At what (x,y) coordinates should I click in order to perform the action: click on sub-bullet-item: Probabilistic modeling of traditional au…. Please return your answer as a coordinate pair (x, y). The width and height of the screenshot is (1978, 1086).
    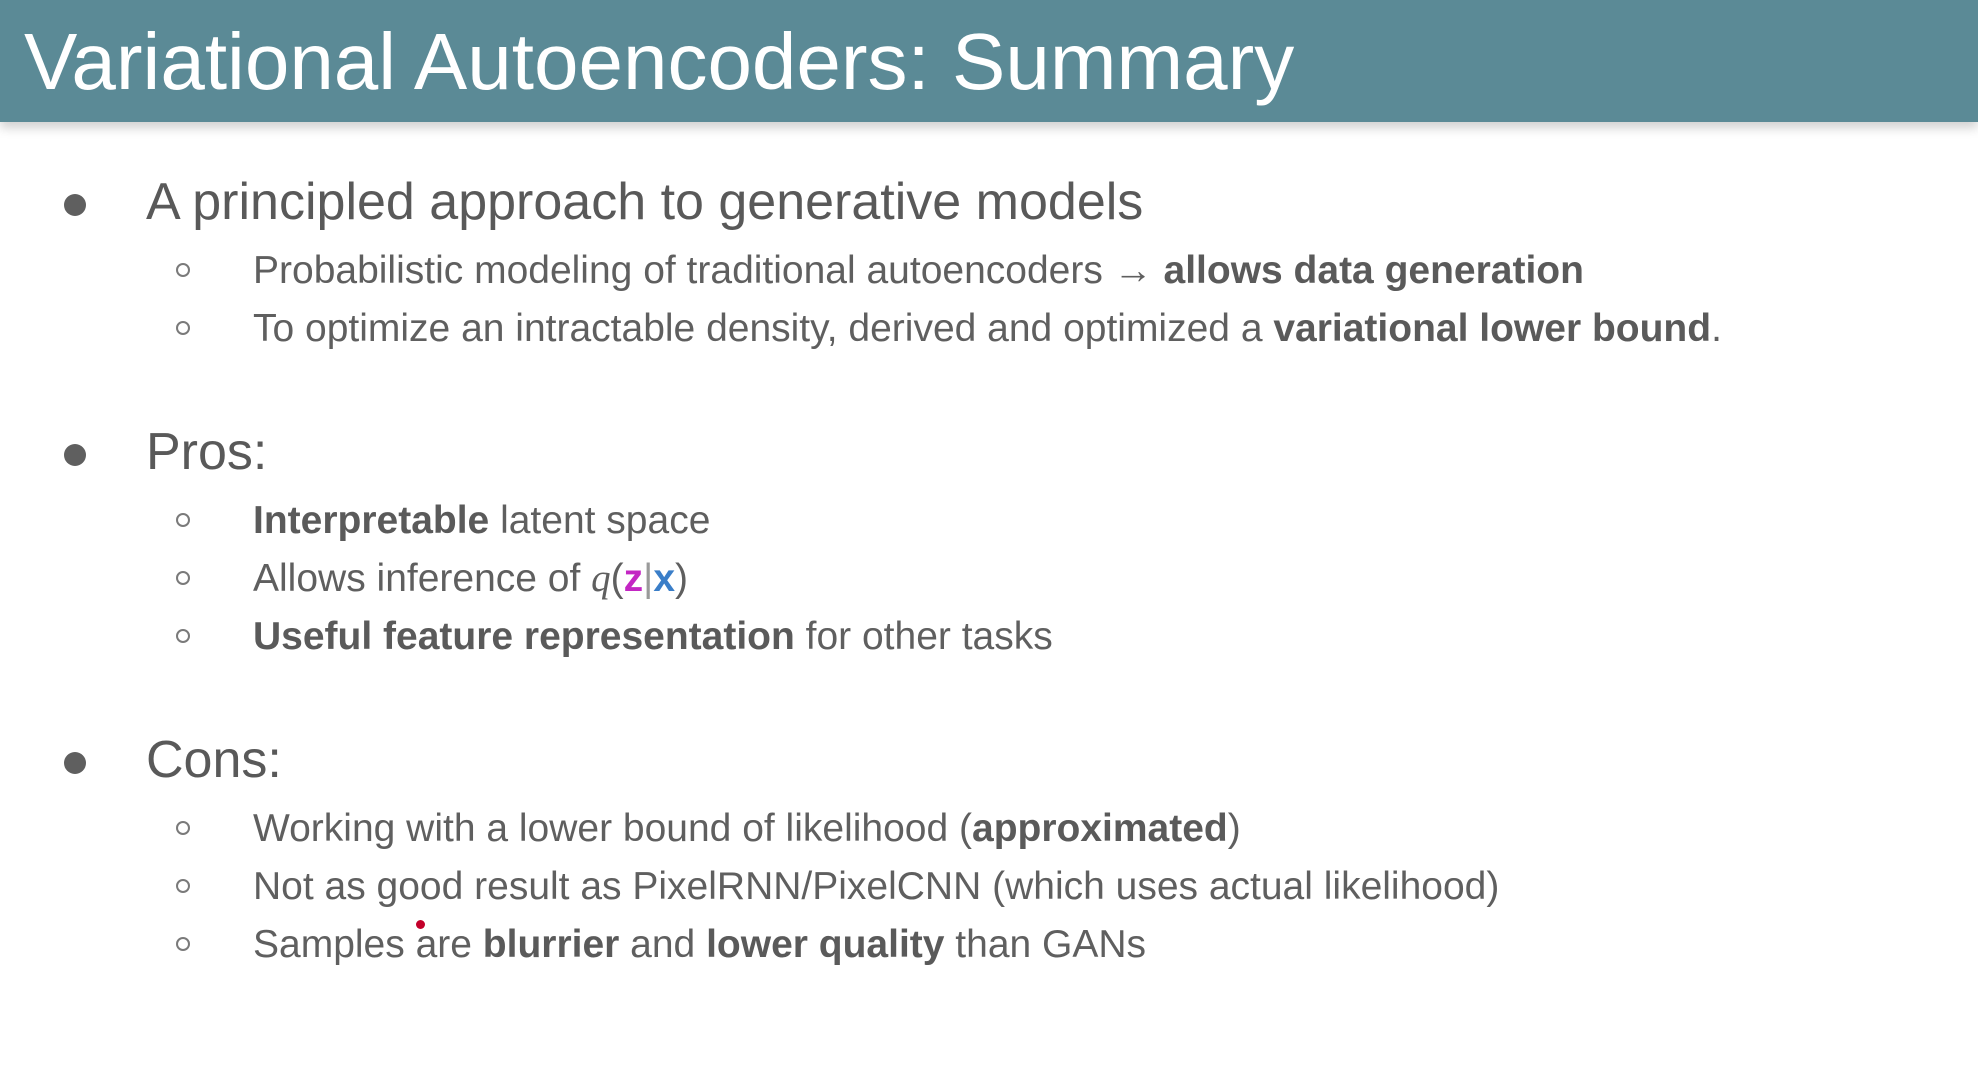
    Looking at the image, I should click on (989, 271).